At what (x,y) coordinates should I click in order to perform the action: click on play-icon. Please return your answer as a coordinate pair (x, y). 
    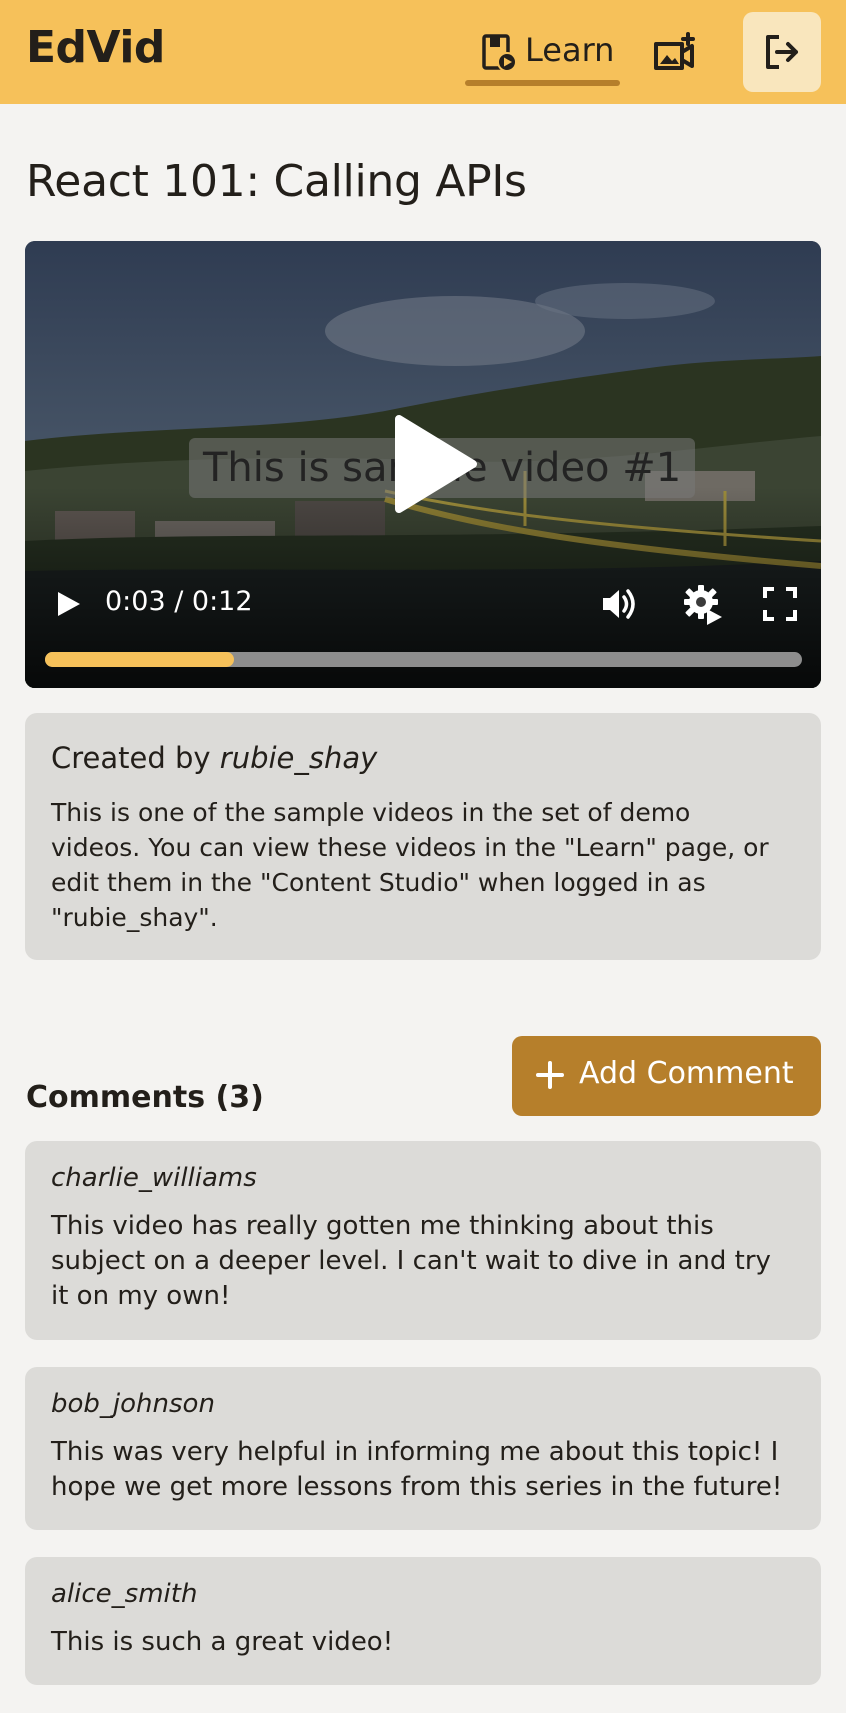
    Looking at the image, I should click on (68, 604).